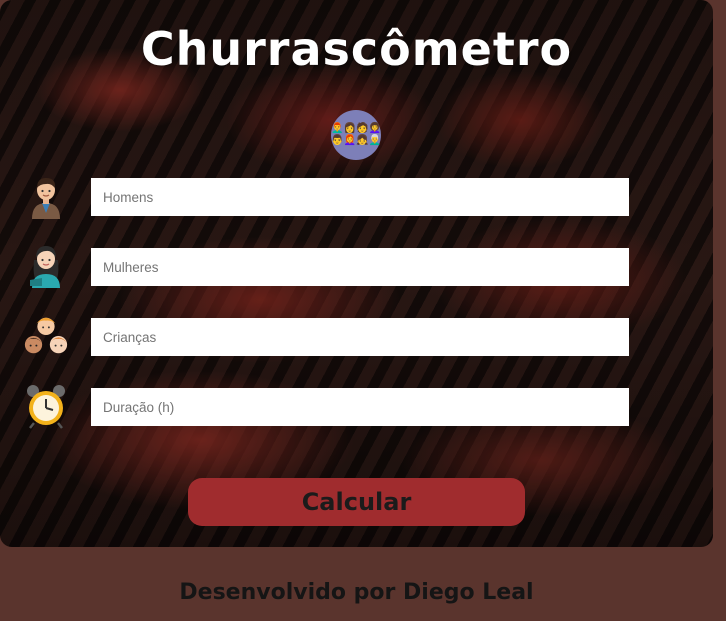  What do you see at coordinates (360, 267) in the screenshot?
I see `women-input` at bounding box center [360, 267].